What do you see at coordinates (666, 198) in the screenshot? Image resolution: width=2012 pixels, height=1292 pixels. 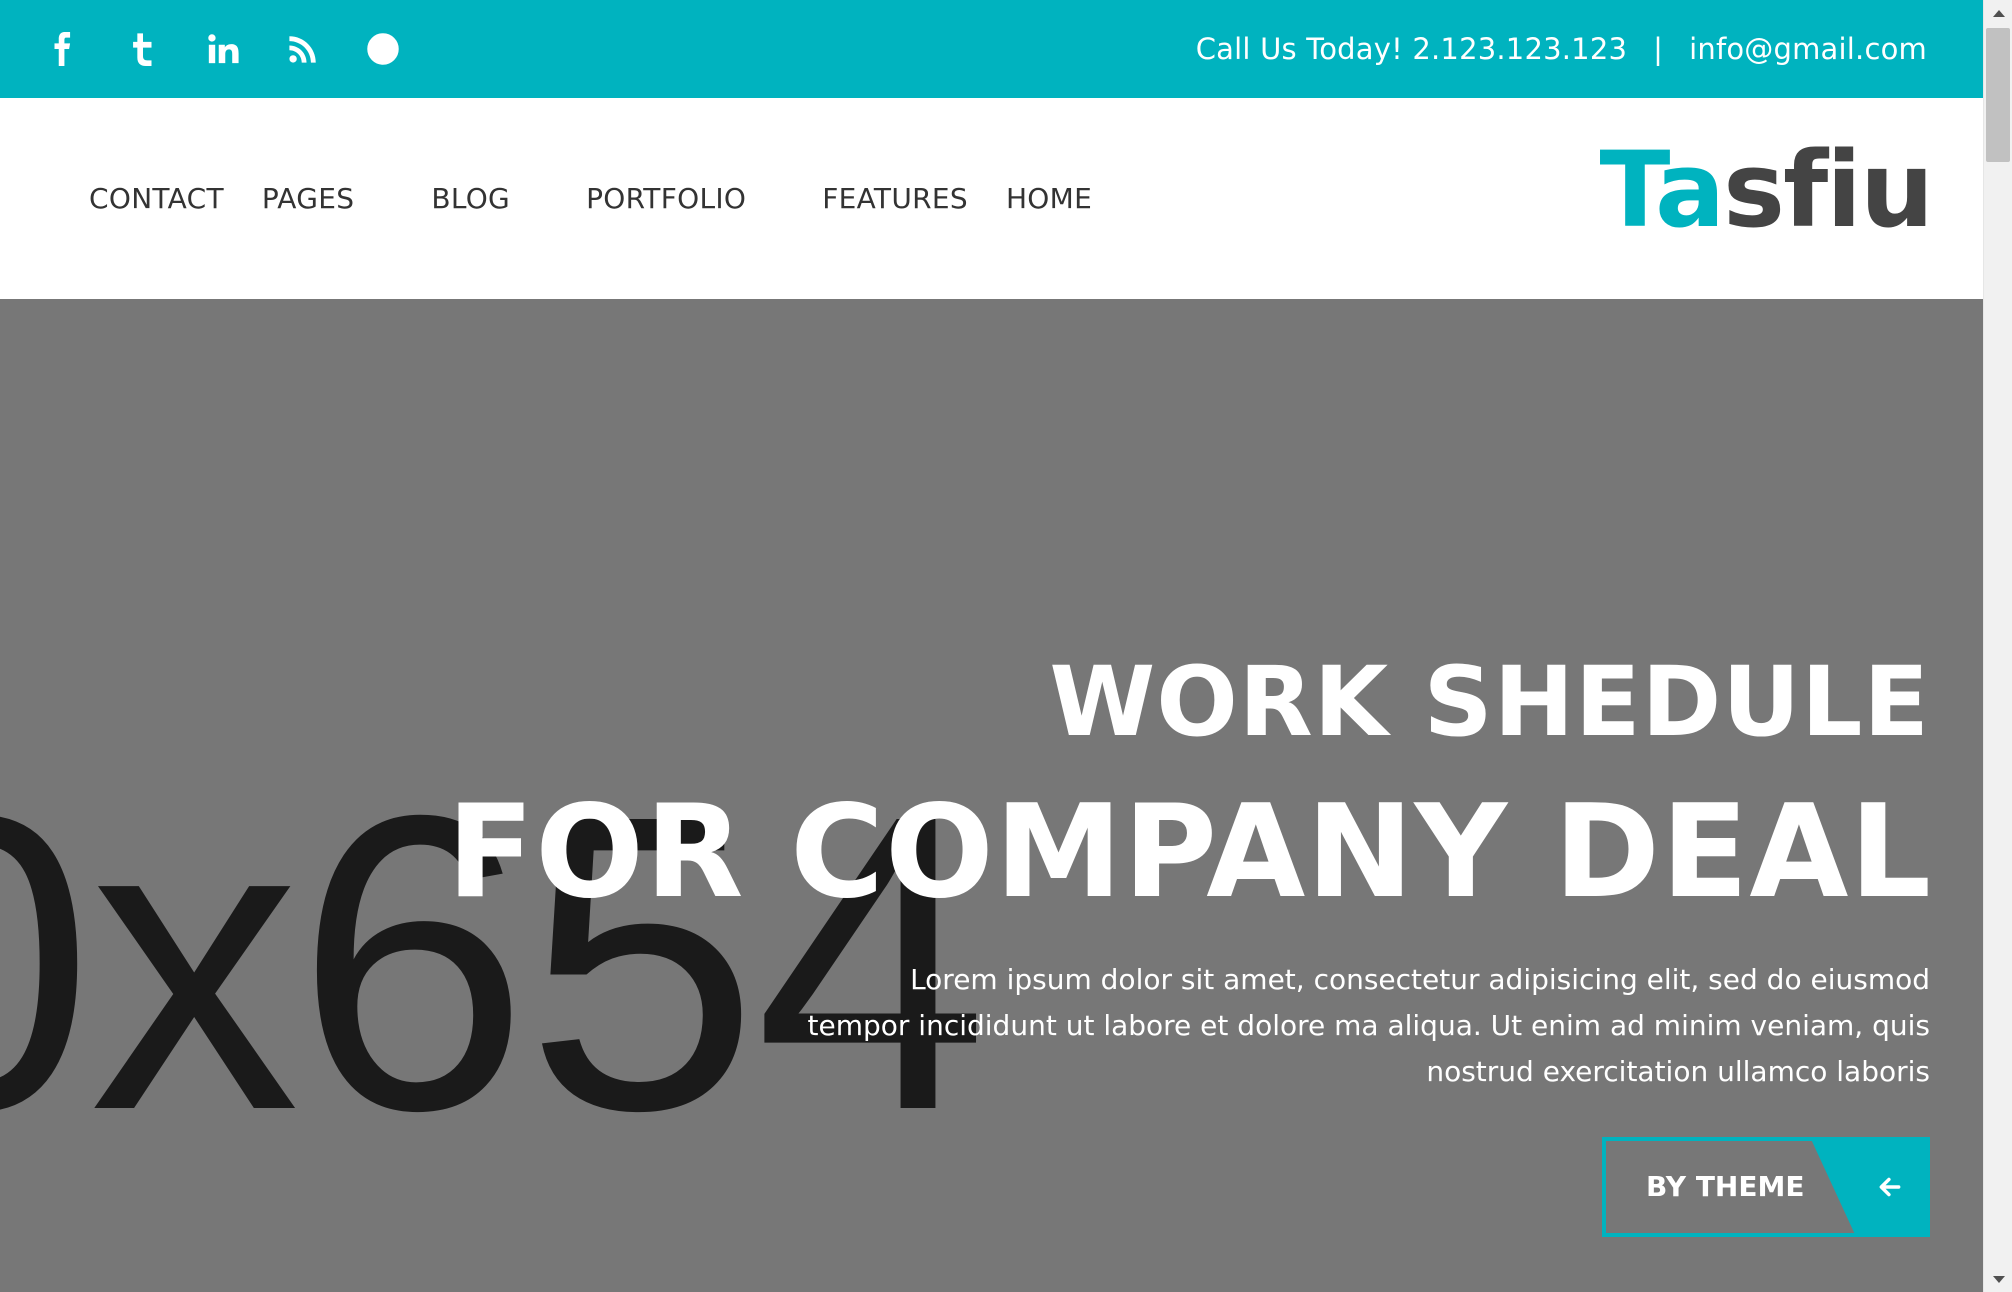 I see `nav-item-portfolio: PORTFOLIO` at bounding box center [666, 198].